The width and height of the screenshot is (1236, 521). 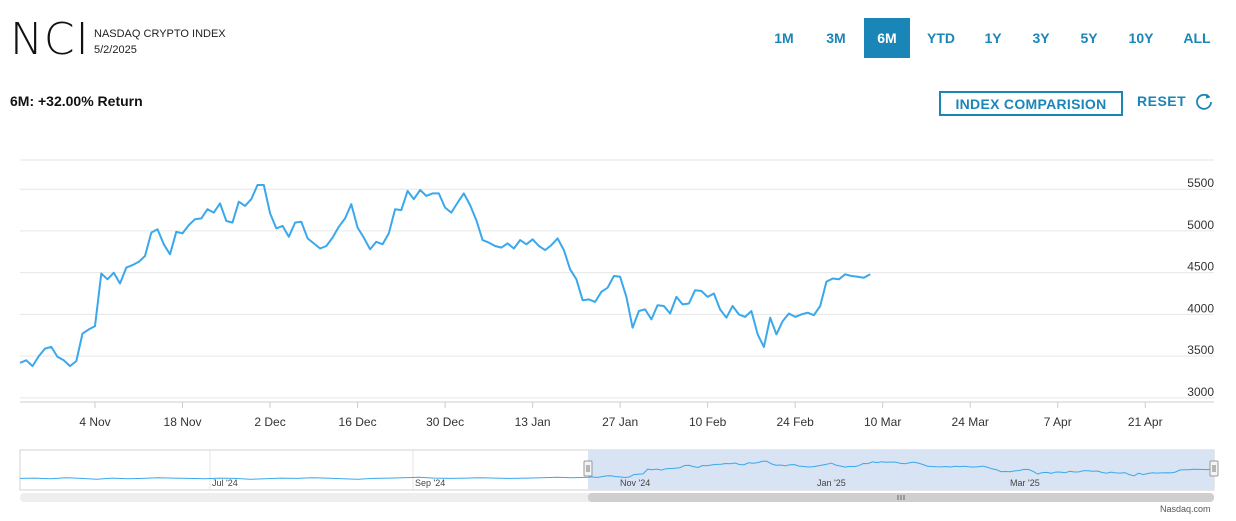 What do you see at coordinates (269, 422) in the screenshot?
I see `x-tick-label: 2 Dec` at bounding box center [269, 422].